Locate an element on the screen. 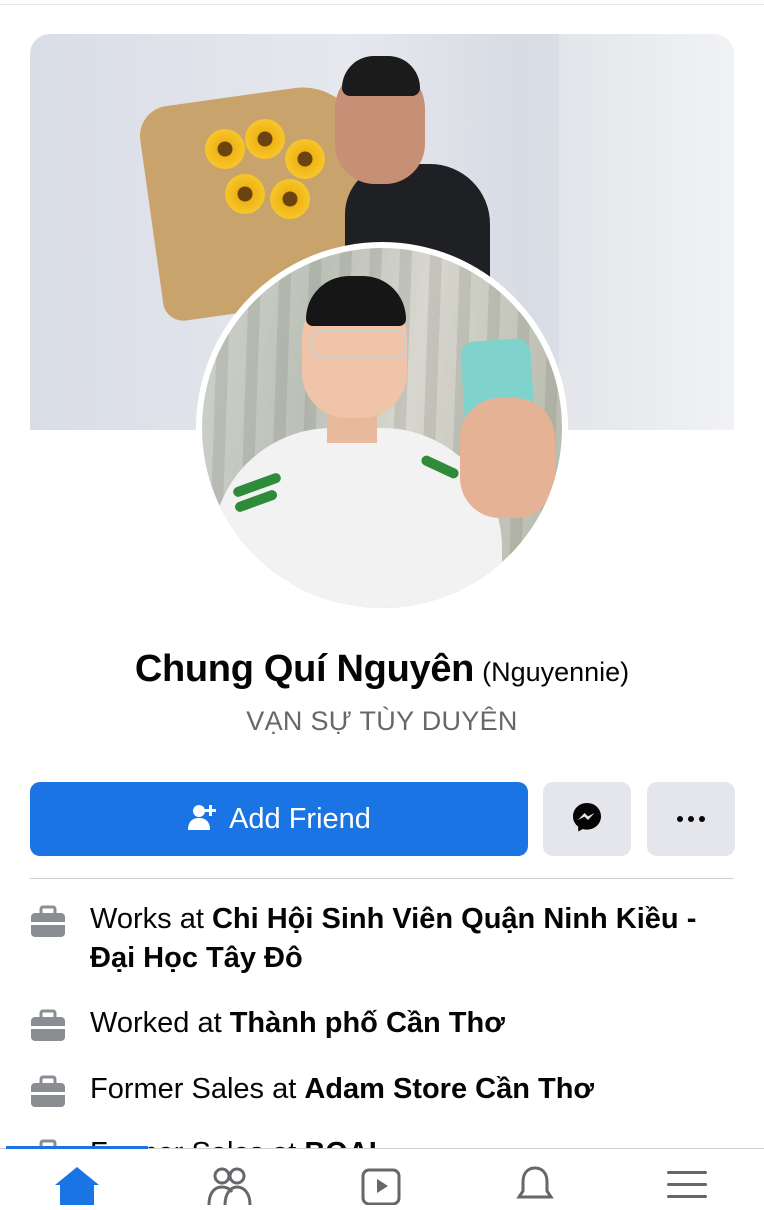 This screenshot has width=764, height=1210. section-divider is located at coordinates (382, 878).